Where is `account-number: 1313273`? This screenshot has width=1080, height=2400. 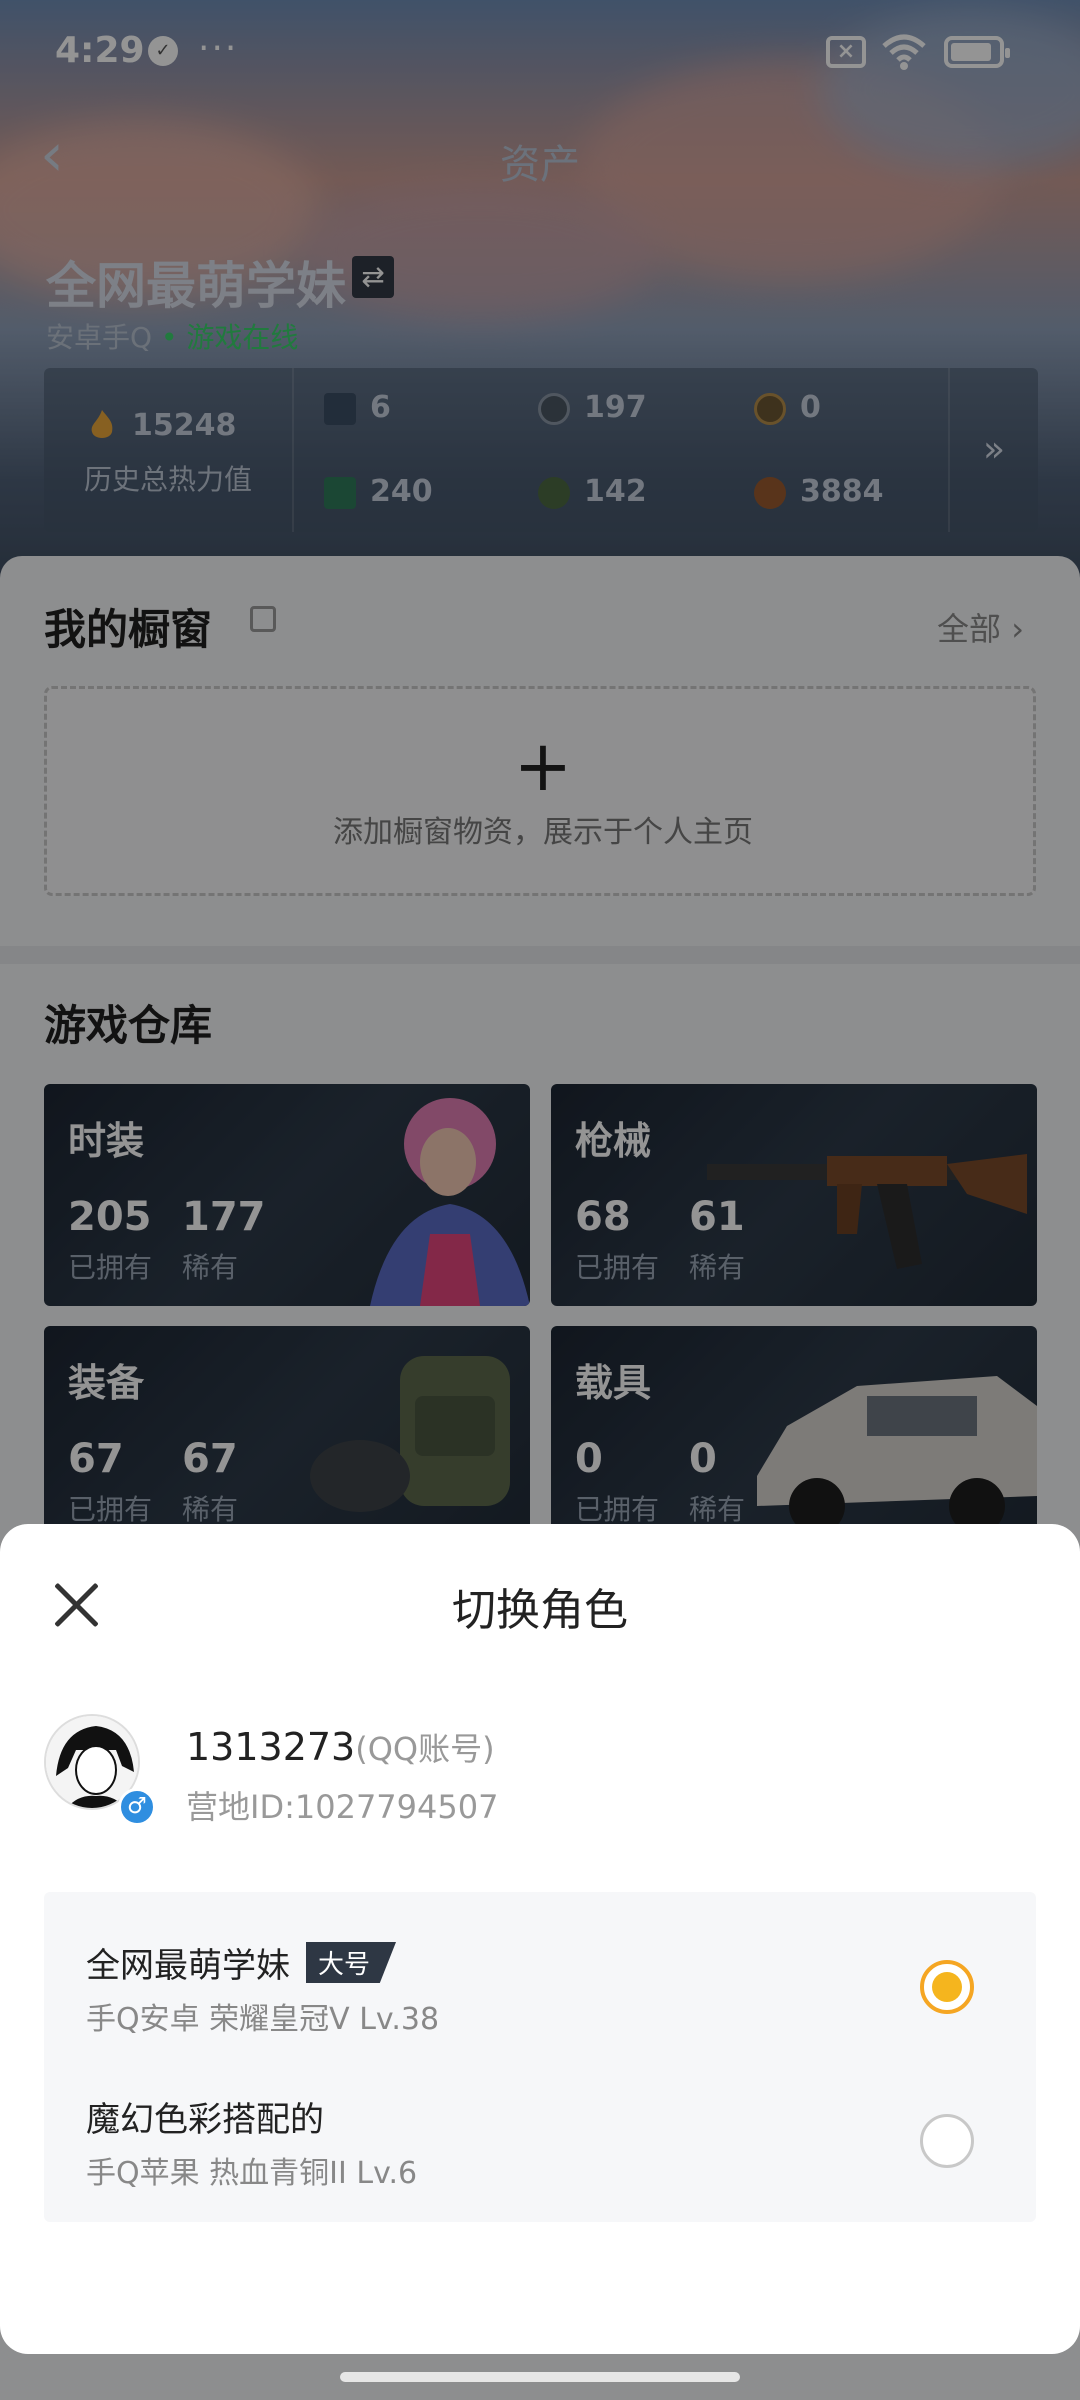
account-number: 1313273 is located at coordinates (271, 1747).